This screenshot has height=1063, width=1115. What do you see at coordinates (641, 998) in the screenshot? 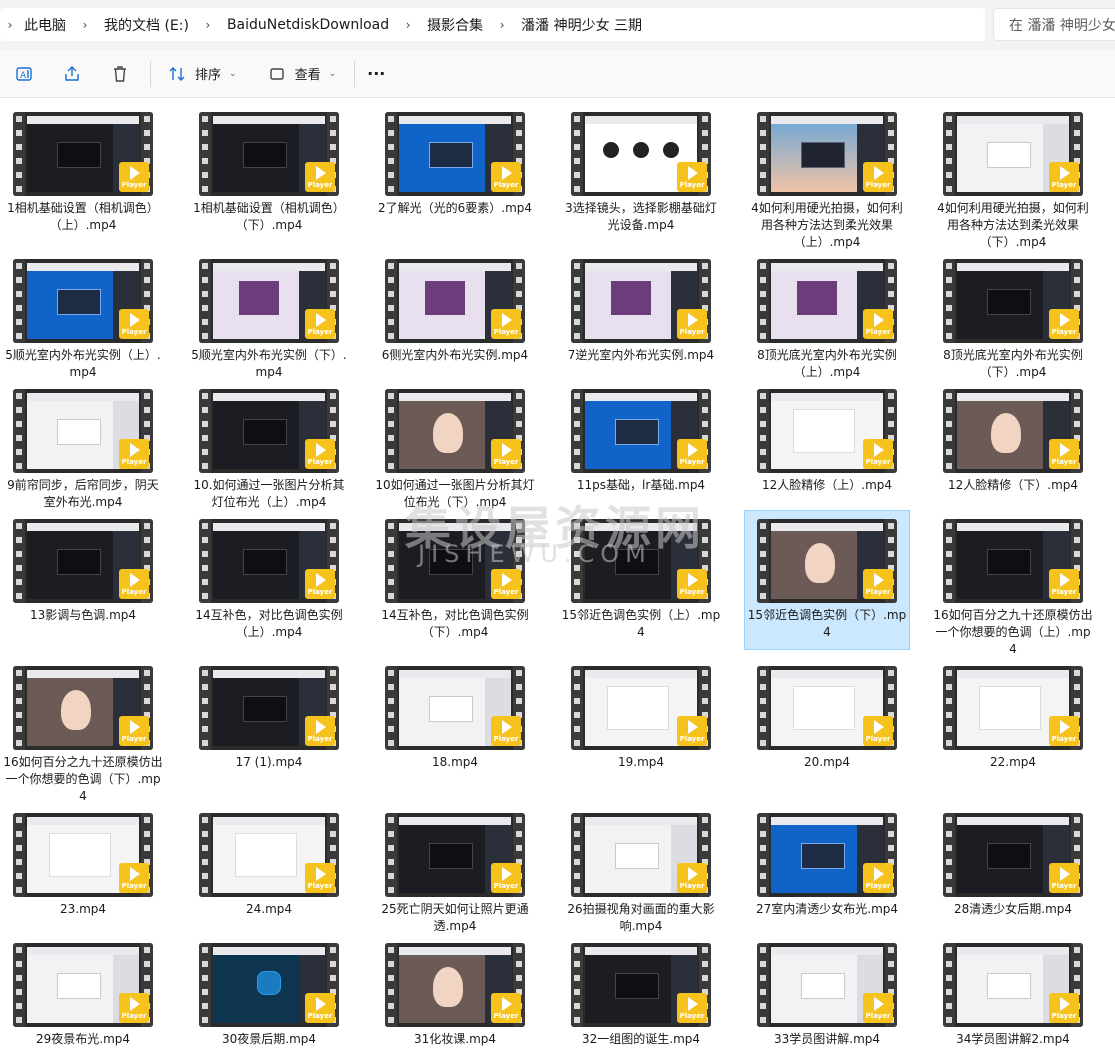
I see `file-item: Player 32一组图的诞生.mp4` at bounding box center [641, 998].